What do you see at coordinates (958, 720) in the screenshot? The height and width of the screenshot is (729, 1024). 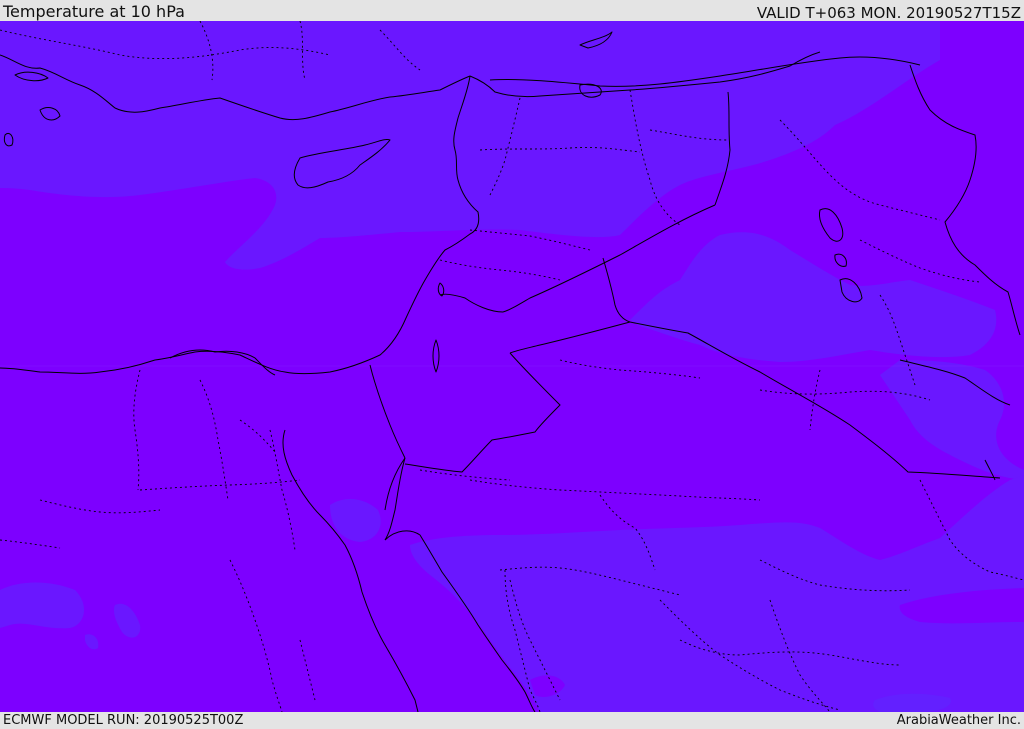 I see `credit-text: ArabiaWeather Inc.` at bounding box center [958, 720].